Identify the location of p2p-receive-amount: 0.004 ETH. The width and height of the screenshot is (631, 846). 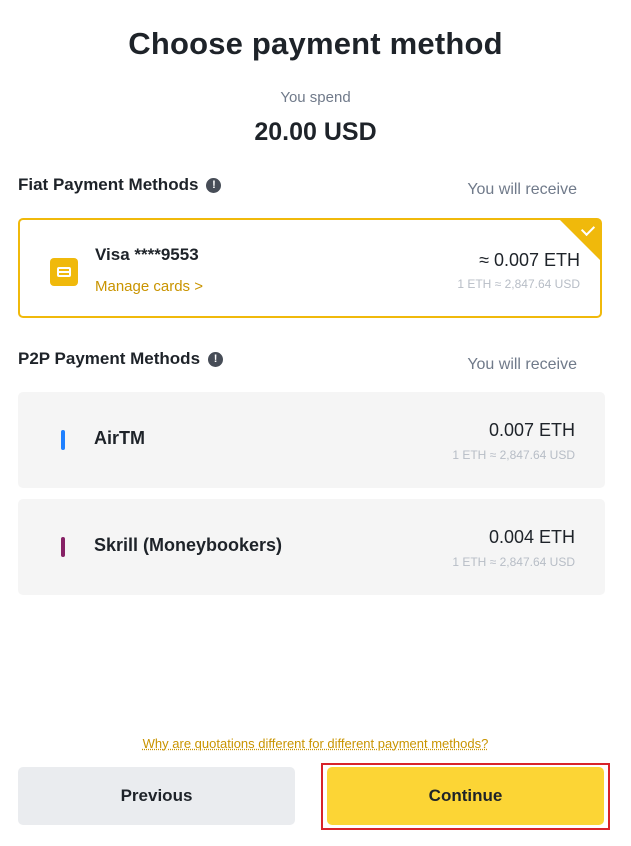
(531, 537).